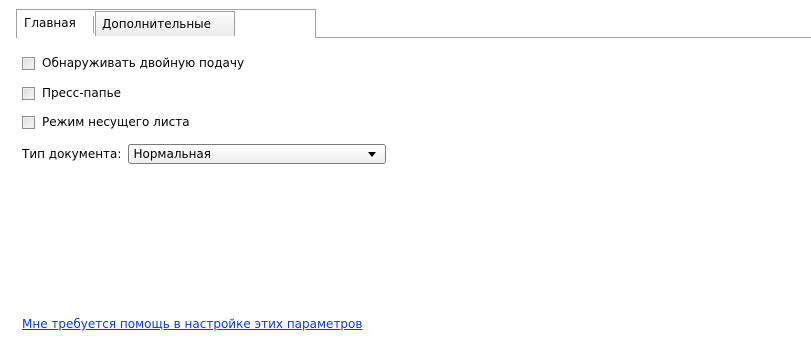  I want to click on tab-strip: Главная Дополнительные, so click(405, 23).